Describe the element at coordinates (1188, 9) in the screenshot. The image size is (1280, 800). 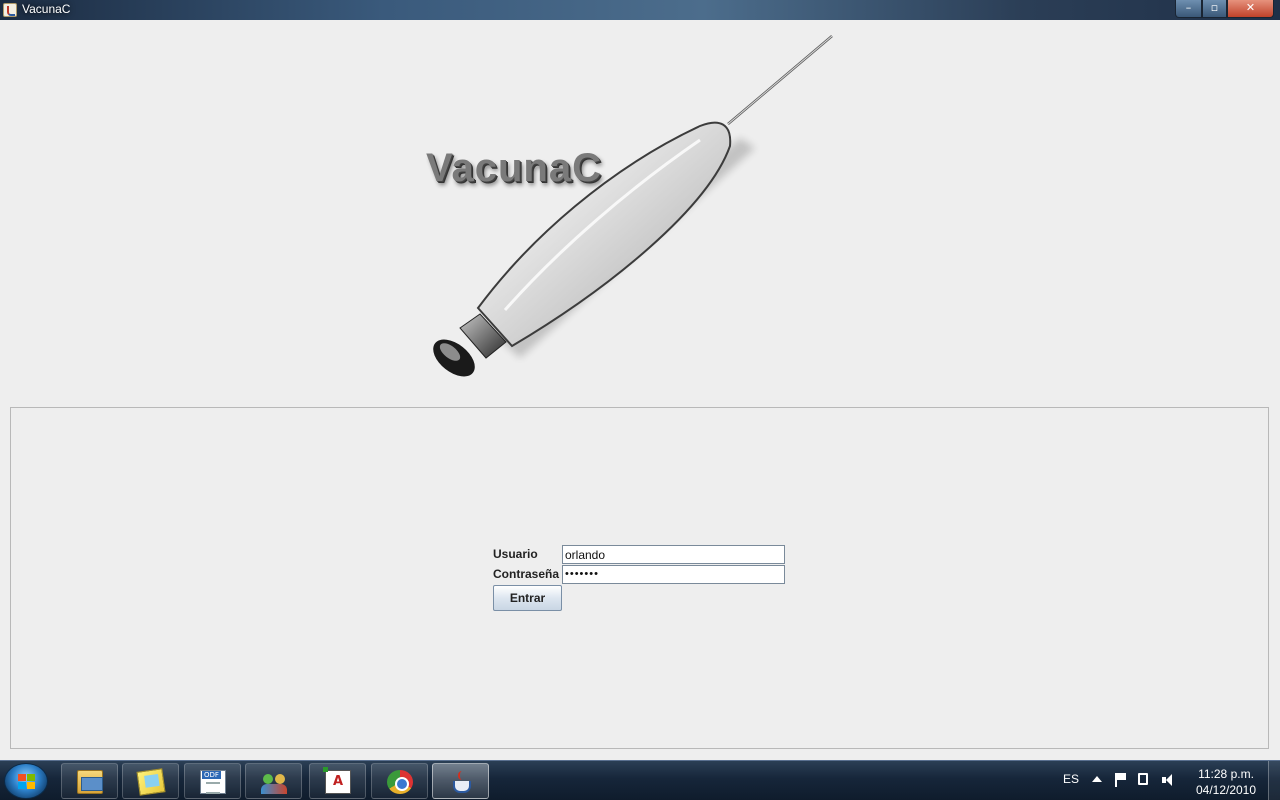
I see `minimize-button: –` at that location.